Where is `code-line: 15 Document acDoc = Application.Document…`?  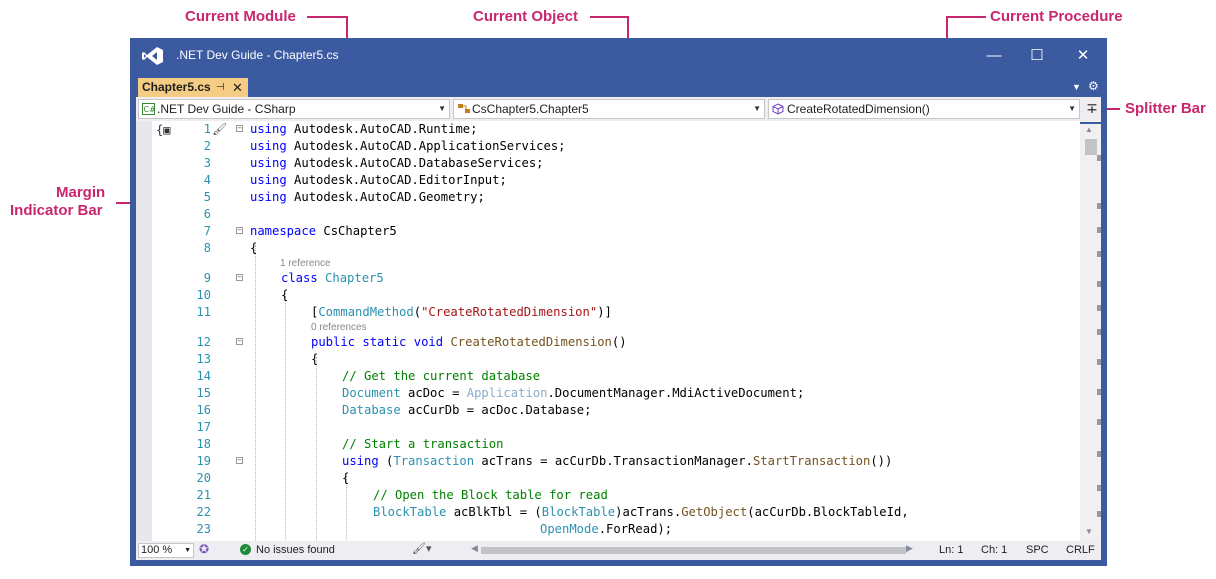 code-line: 15 Document acDoc = Application.Document… is located at coordinates (608, 393).